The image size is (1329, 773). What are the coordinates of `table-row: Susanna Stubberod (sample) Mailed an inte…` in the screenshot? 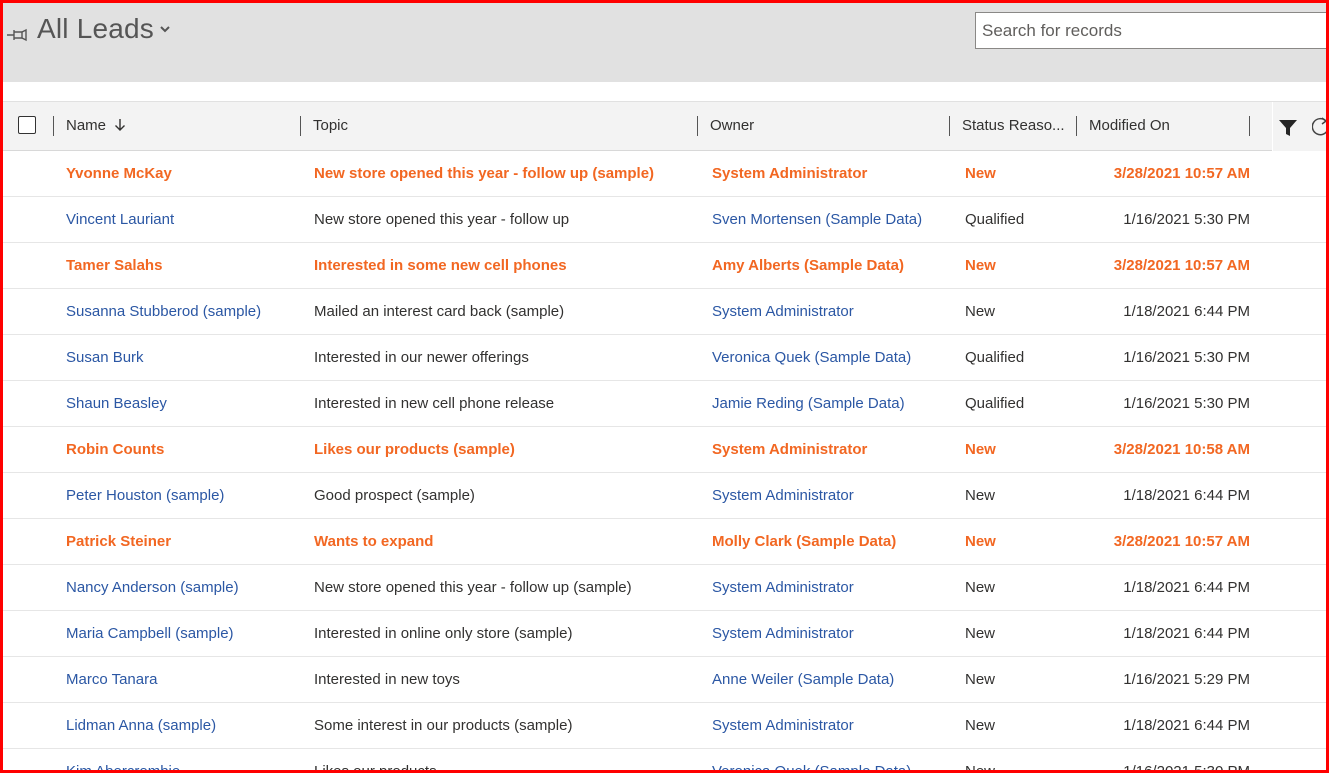 It's located at (664, 312).